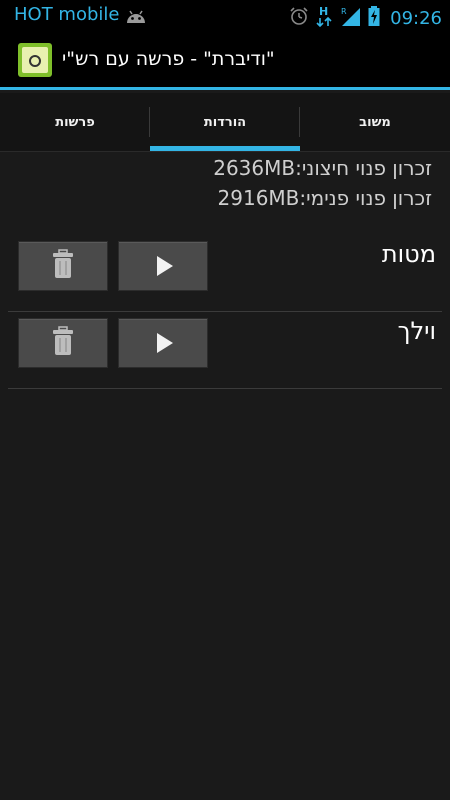 This screenshot has height=800, width=450. What do you see at coordinates (225, 148) in the screenshot?
I see `active-tab-indicator` at bounding box center [225, 148].